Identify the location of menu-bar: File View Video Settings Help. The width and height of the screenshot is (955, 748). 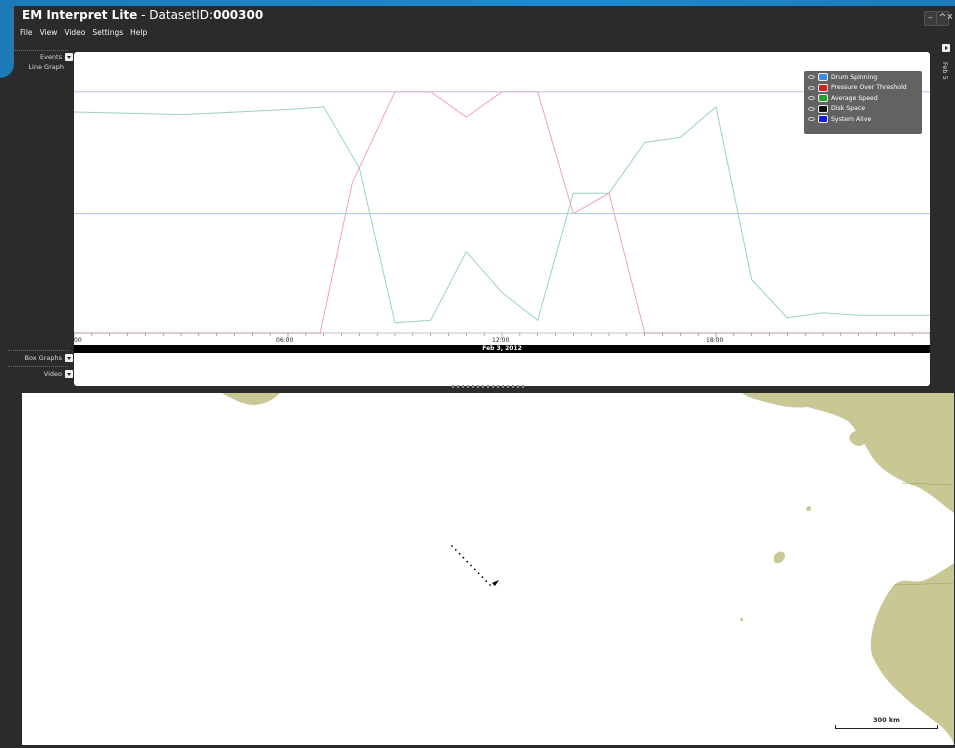
(83, 35).